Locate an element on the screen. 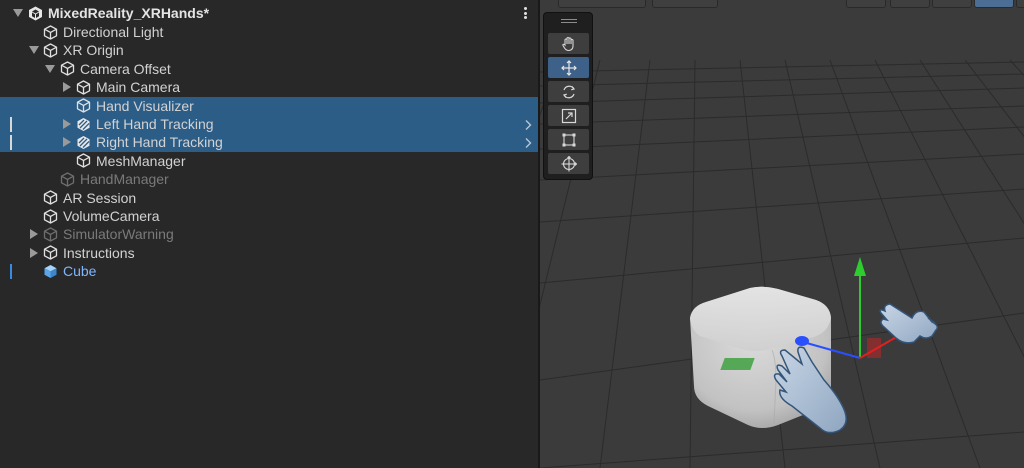 The width and height of the screenshot is (1024, 468). pivot-toggle is located at coordinates (602, 4).